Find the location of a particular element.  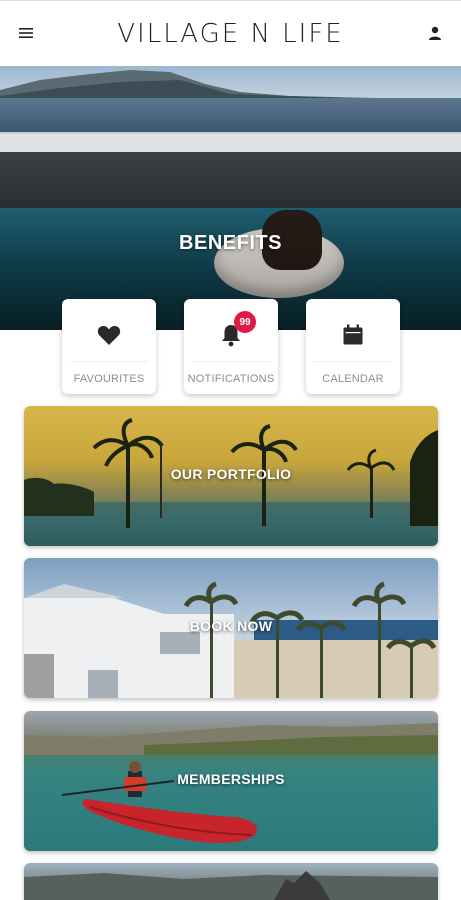

our-portfolio-label: OUR PORTFOLIO is located at coordinates (231, 474).